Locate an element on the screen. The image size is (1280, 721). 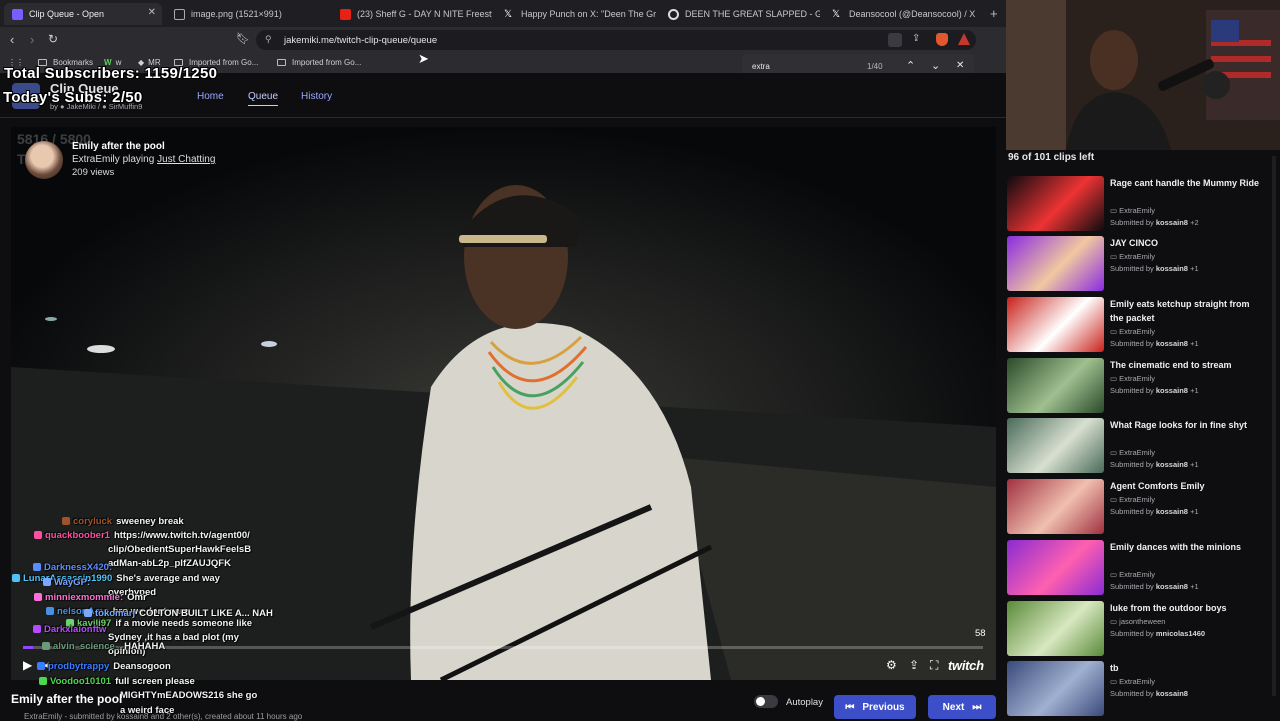
find-close-button: ✕ is located at coordinates (960, 65).